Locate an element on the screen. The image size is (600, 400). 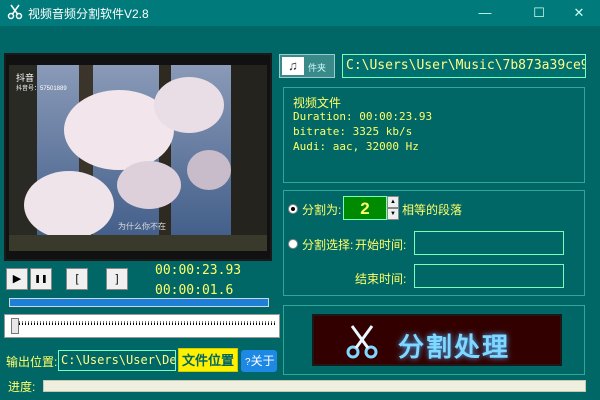
split-select-radio is located at coordinates (293, 244).